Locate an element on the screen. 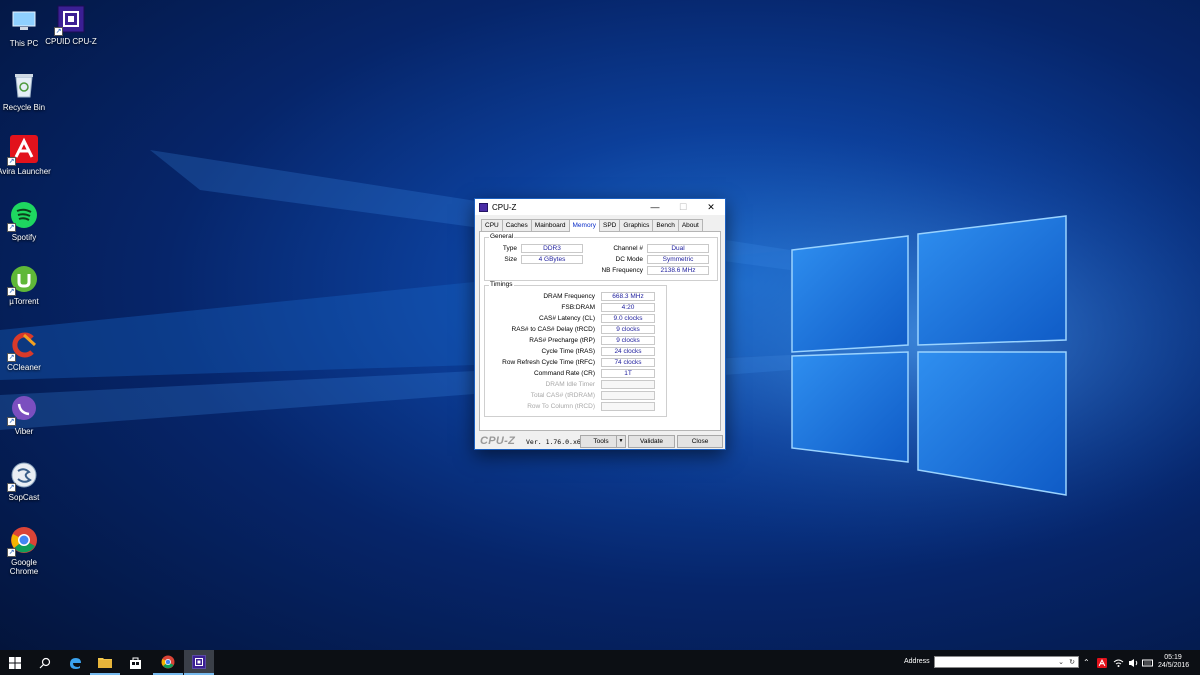 The width and height of the screenshot is (1200, 675). chevron-up-icon: ⌃ is located at coordinates (1086, 662).